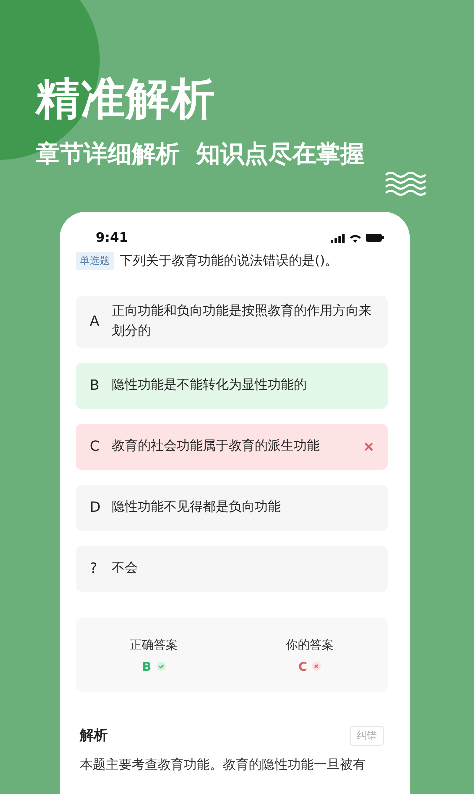  I want to click on answer-option: C 教育的社会功能属于教育的派生功能, so click(232, 447).